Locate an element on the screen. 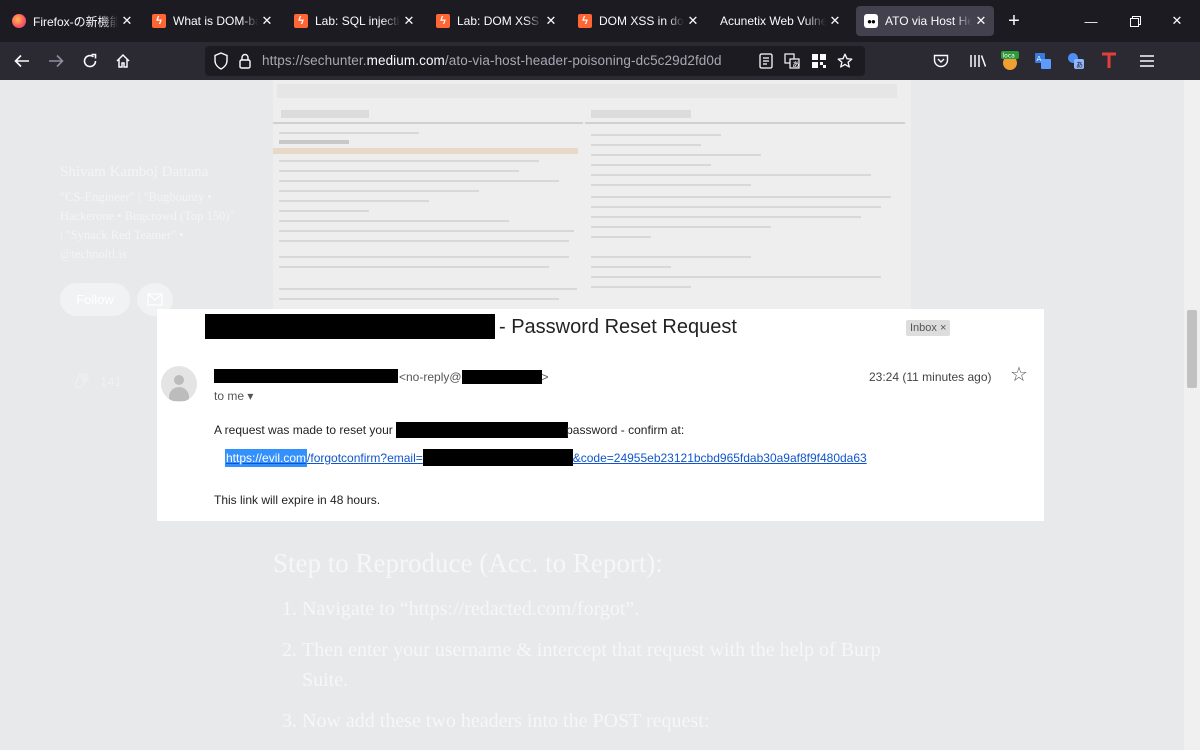 The height and width of the screenshot is (750, 1200). back-arrow-icon is located at coordinates (21, 61).